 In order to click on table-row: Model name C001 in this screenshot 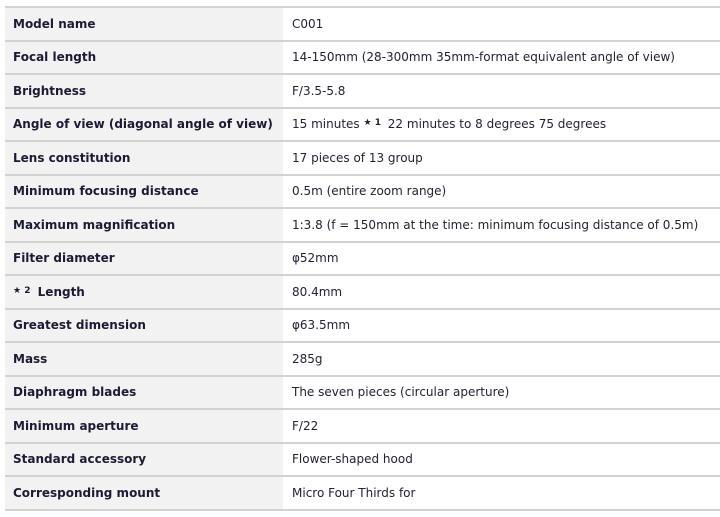, I will do `click(362, 24)`.